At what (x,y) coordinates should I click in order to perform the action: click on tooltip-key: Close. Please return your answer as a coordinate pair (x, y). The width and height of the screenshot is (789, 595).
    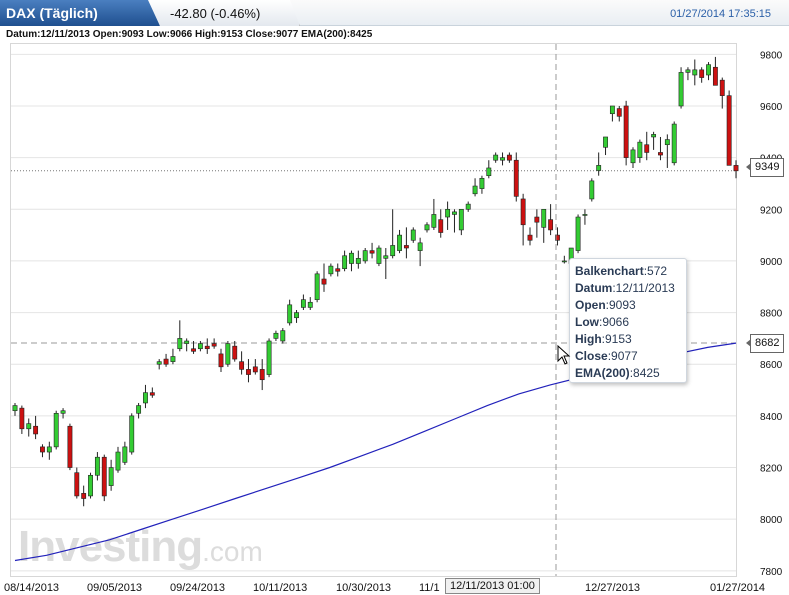
    Looking at the image, I should click on (591, 356).